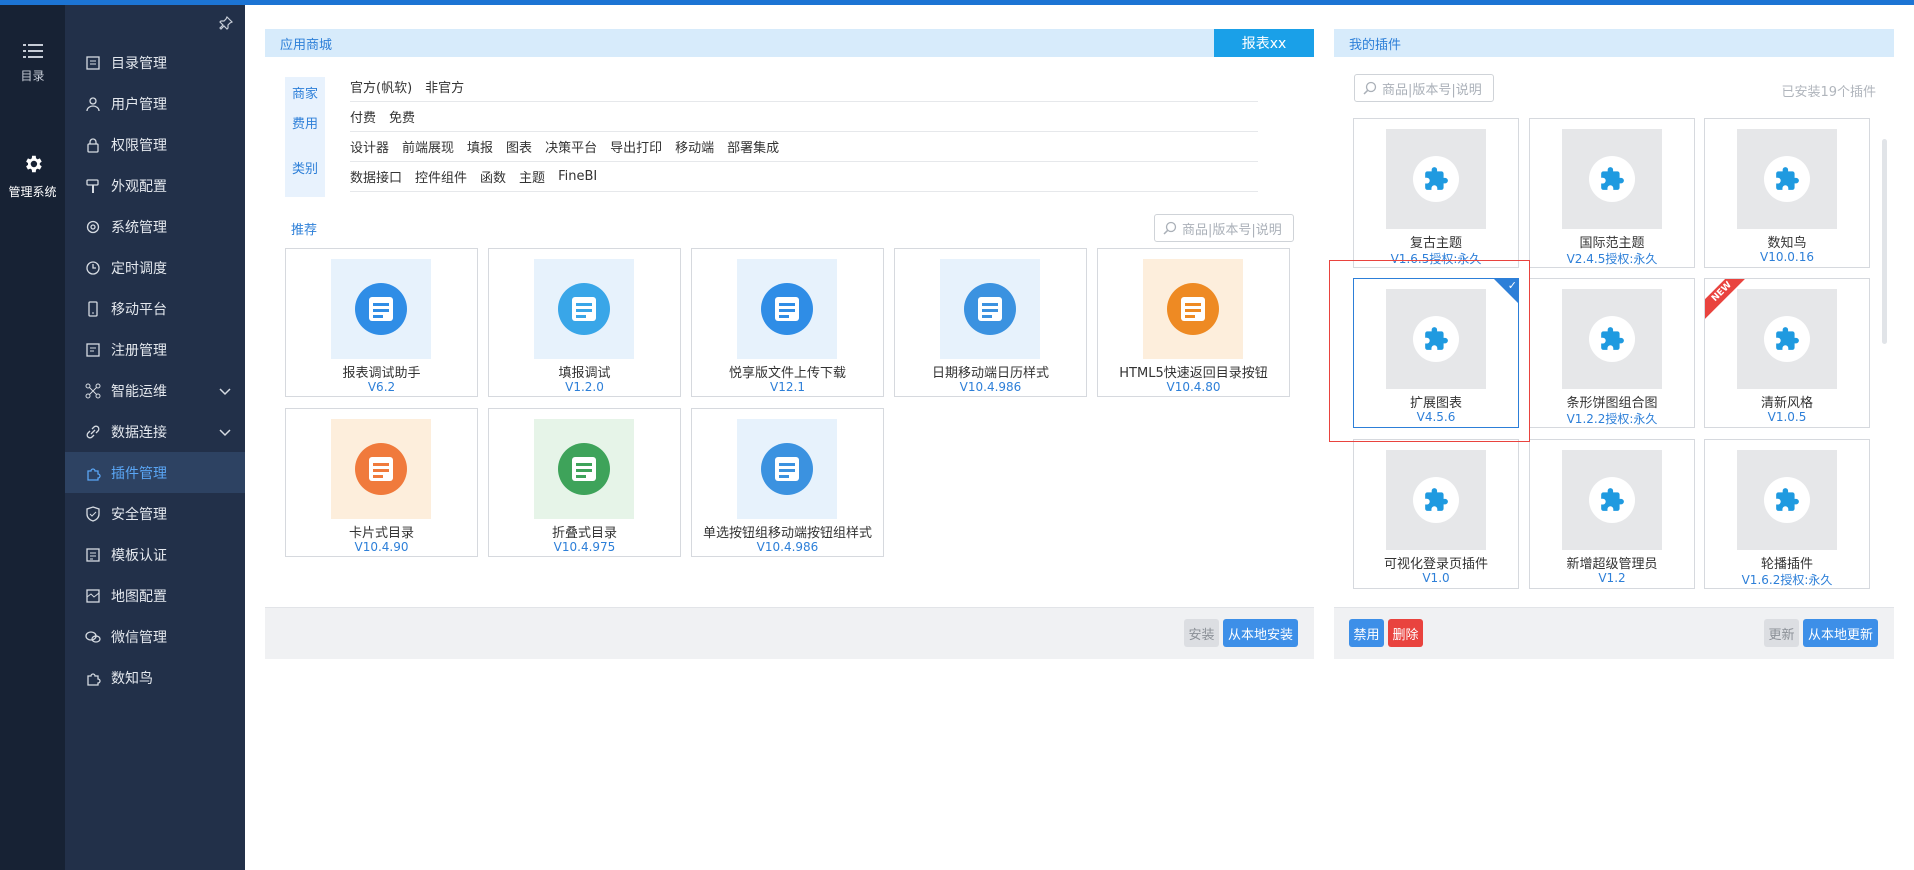 The height and width of the screenshot is (870, 1914). Describe the element at coordinates (381, 387) in the screenshot. I see `store-card-version: V6.2` at that location.